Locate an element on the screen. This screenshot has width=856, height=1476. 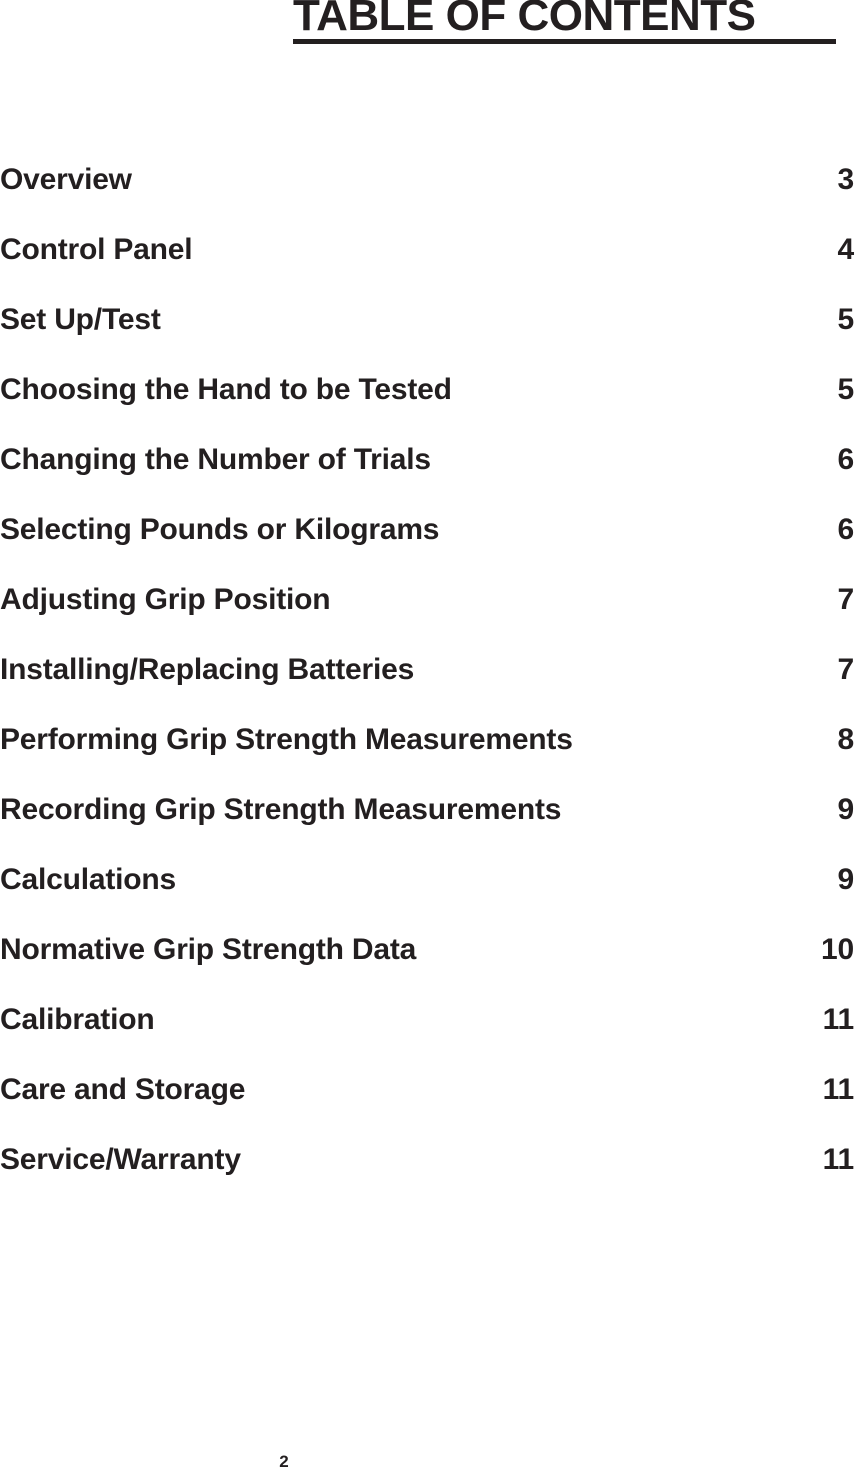
toc-entry-page-number: 10 is located at coordinates (837, 949).